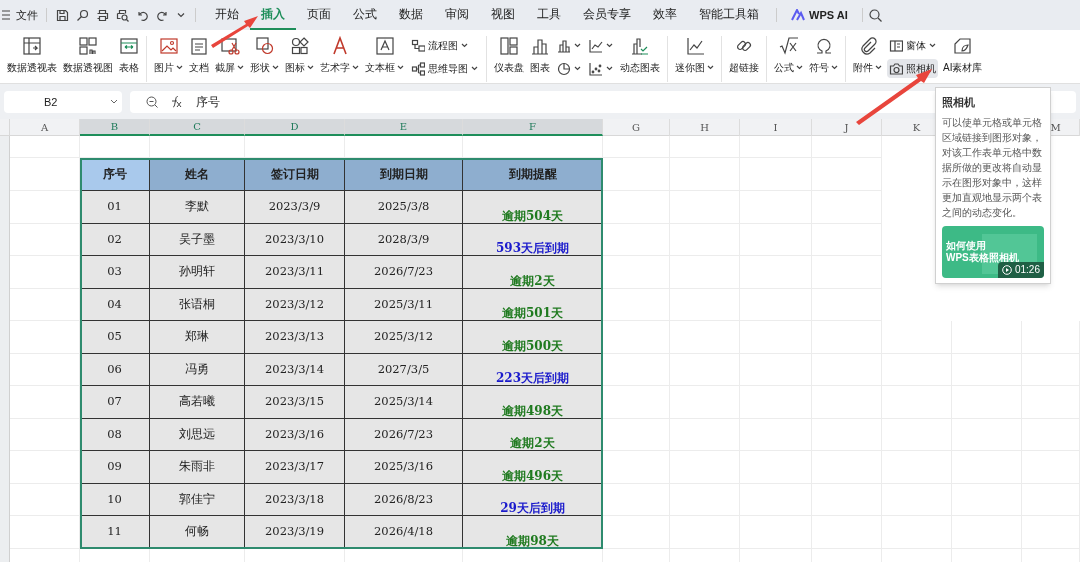  I want to click on table-cell: 2026/8/23, so click(404, 499).